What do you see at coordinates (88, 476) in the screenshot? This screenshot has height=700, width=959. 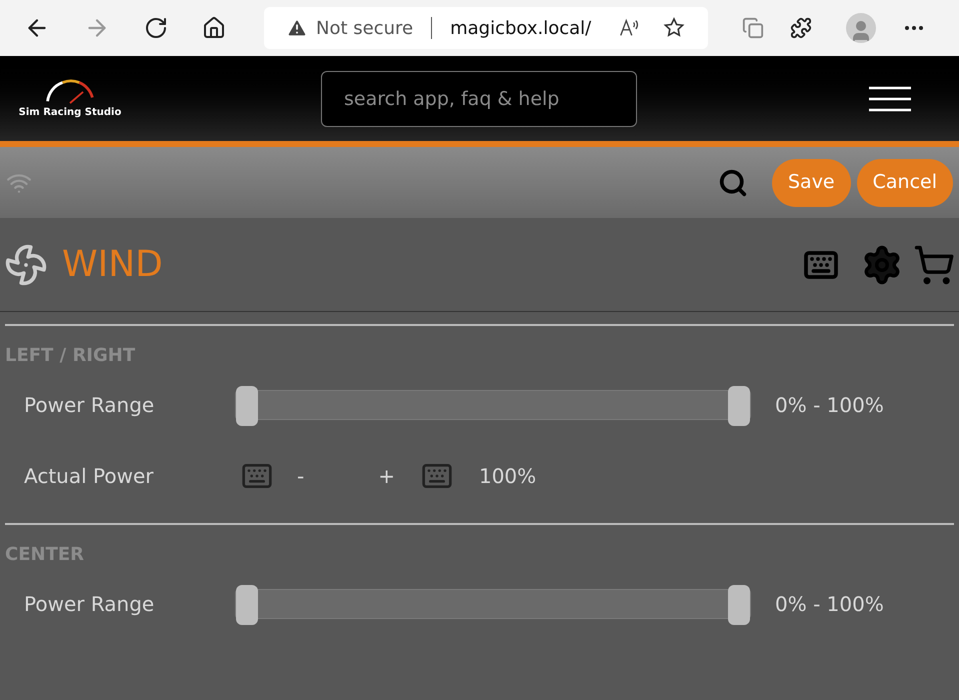 I see `row-label: Actual Power` at bounding box center [88, 476].